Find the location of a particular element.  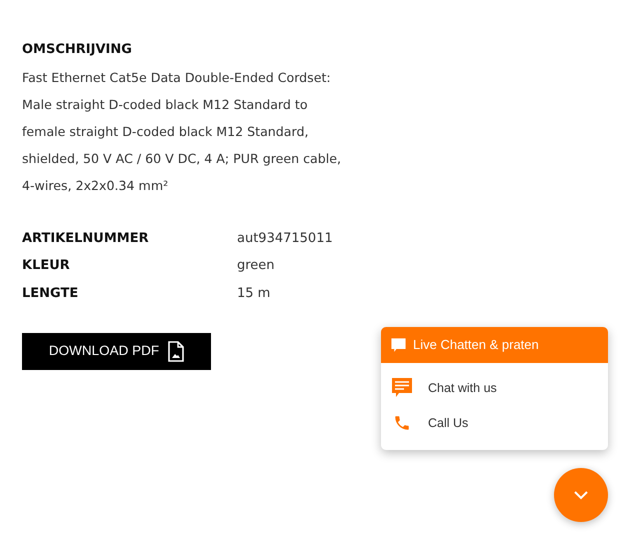

chevron-down-icon is located at coordinates (581, 495).